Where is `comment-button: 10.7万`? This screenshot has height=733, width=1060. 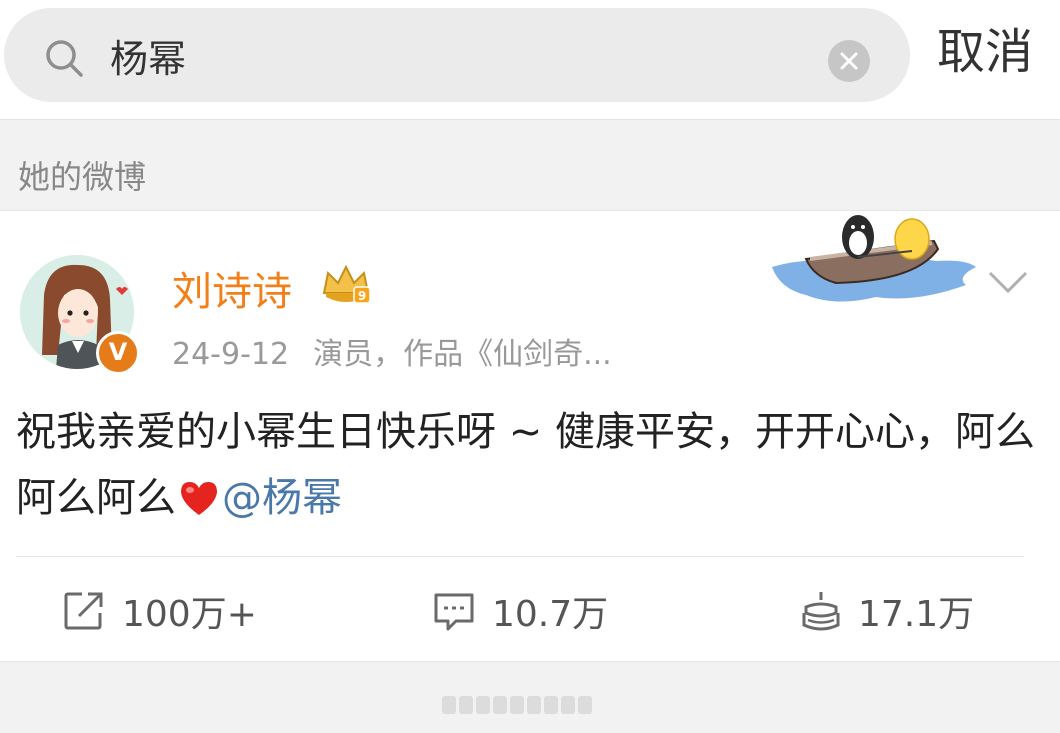 comment-button: 10.7万 is located at coordinates (520, 611).